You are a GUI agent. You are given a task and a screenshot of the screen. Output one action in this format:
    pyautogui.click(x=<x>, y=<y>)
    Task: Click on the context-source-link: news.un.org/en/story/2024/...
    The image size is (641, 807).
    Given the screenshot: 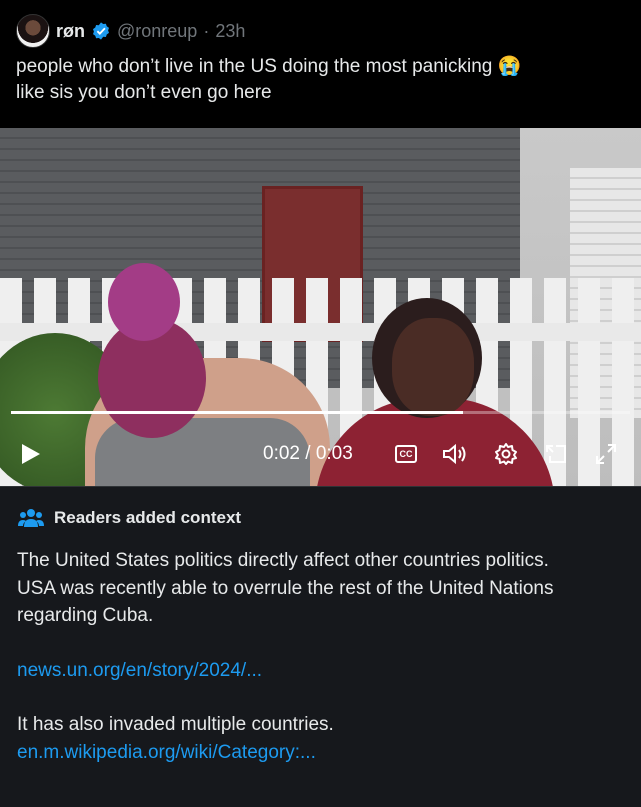 What is the action you would take?
    pyautogui.click(x=317, y=671)
    